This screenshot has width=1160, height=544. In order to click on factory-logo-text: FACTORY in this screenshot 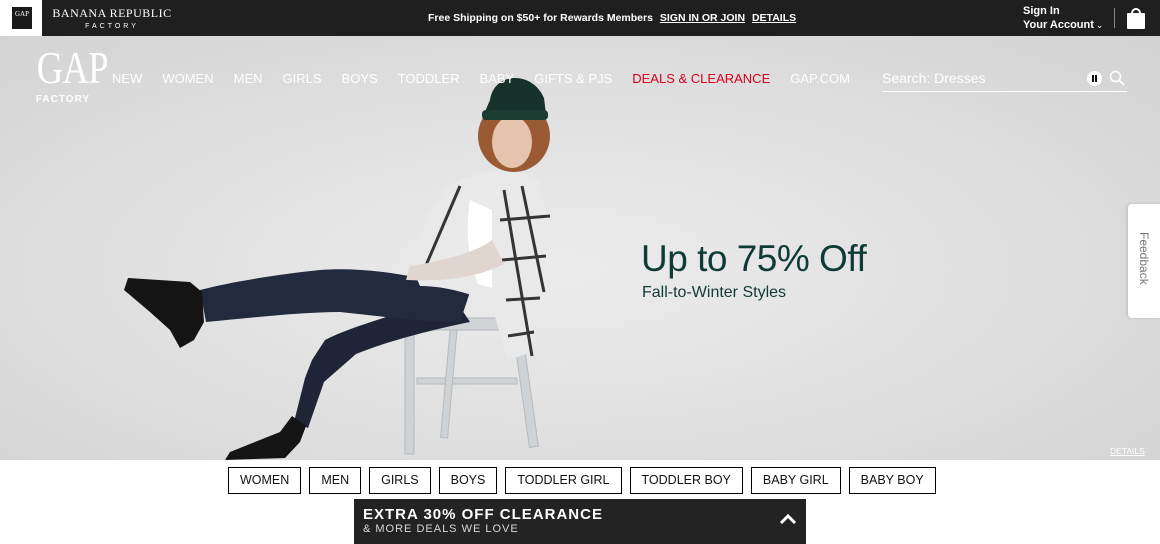, I will do `click(63, 99)`.